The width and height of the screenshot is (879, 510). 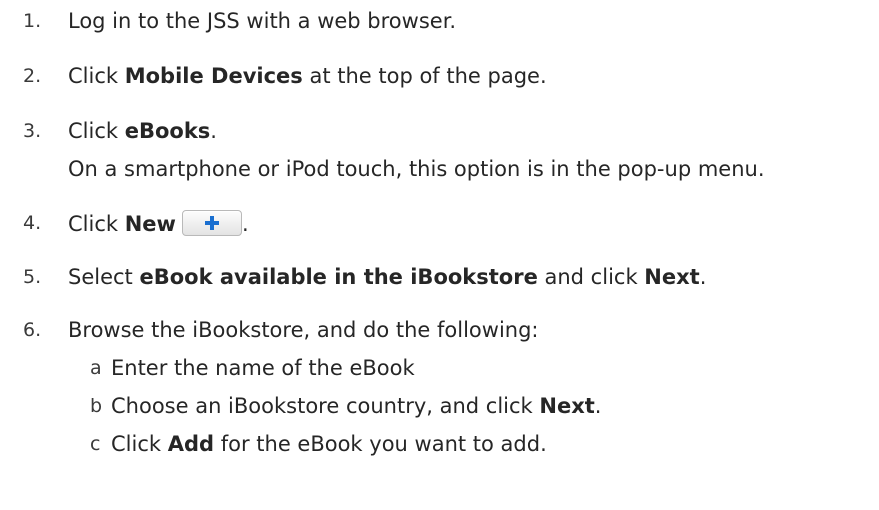 I want to click on step-text: Log in to the JSS with a web browser., so click(x=262, y=21).